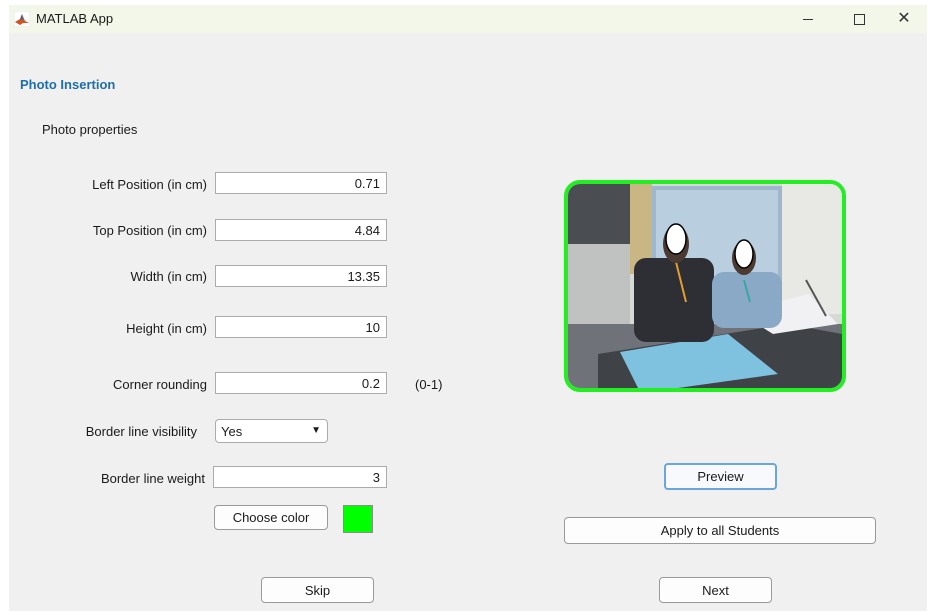  Describe the element at coordinates (301, 183) in the screenshot. I see `left-position-field: 0.71` at that location.